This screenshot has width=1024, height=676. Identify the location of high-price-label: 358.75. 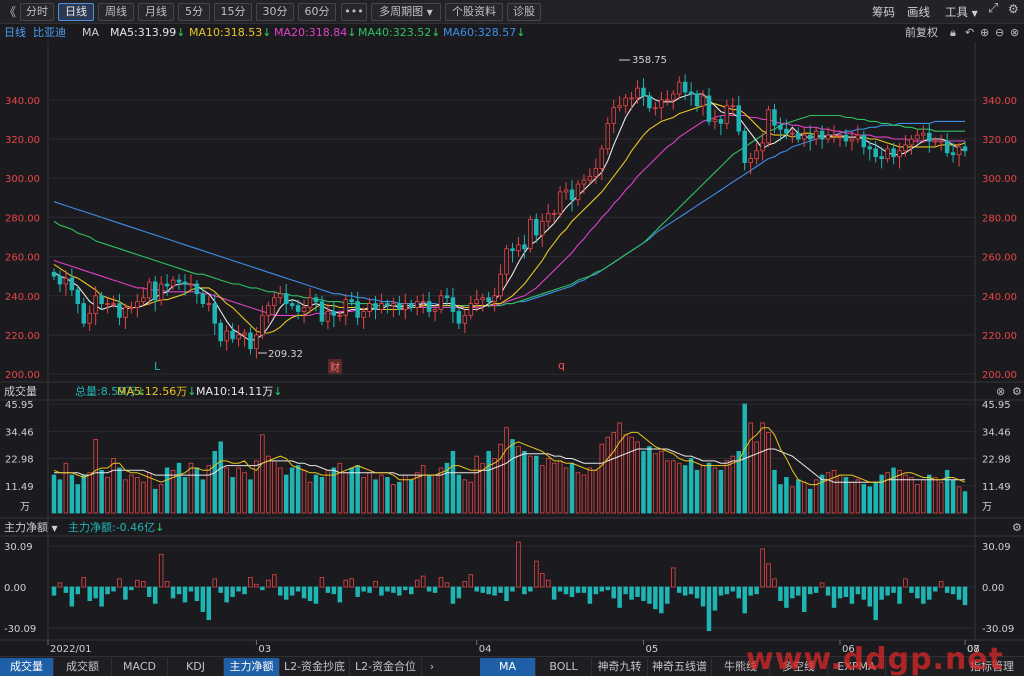
(649, 60).